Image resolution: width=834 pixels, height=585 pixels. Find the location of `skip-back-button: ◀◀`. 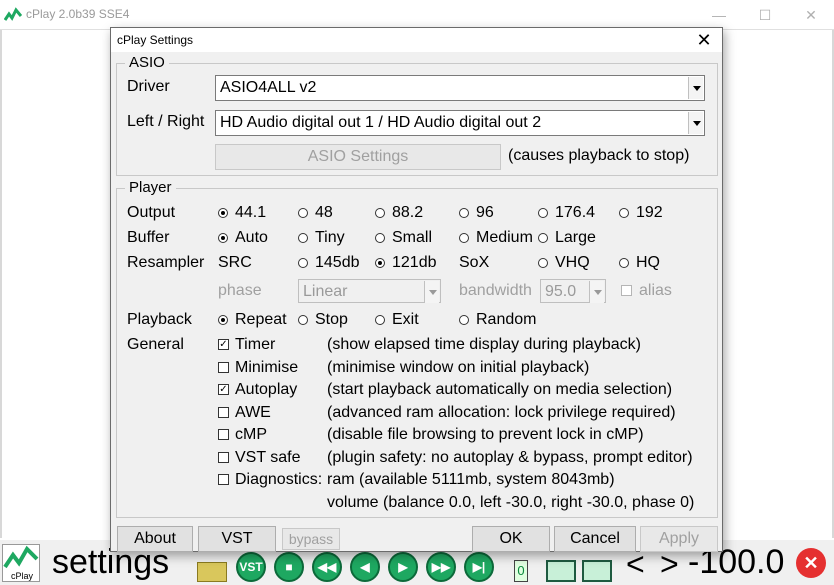

skip-back-button: ◀◀ is located at coordinates (327, 567).